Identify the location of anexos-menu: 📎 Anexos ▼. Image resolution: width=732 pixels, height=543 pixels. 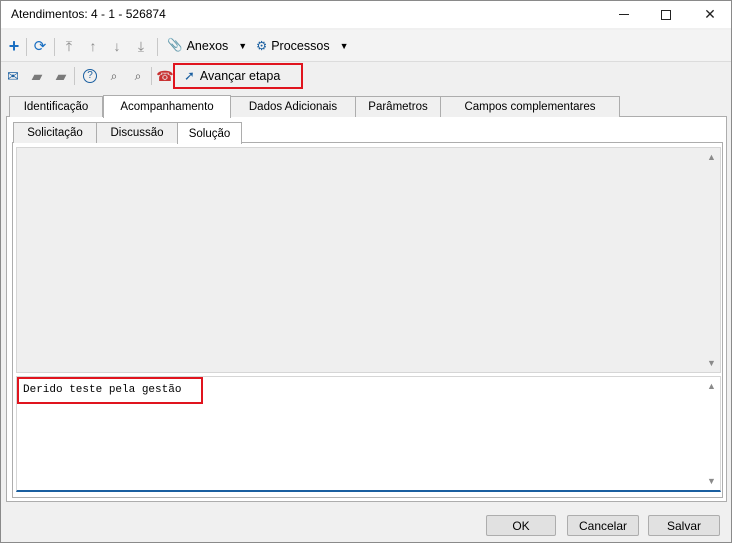
(207, 45).